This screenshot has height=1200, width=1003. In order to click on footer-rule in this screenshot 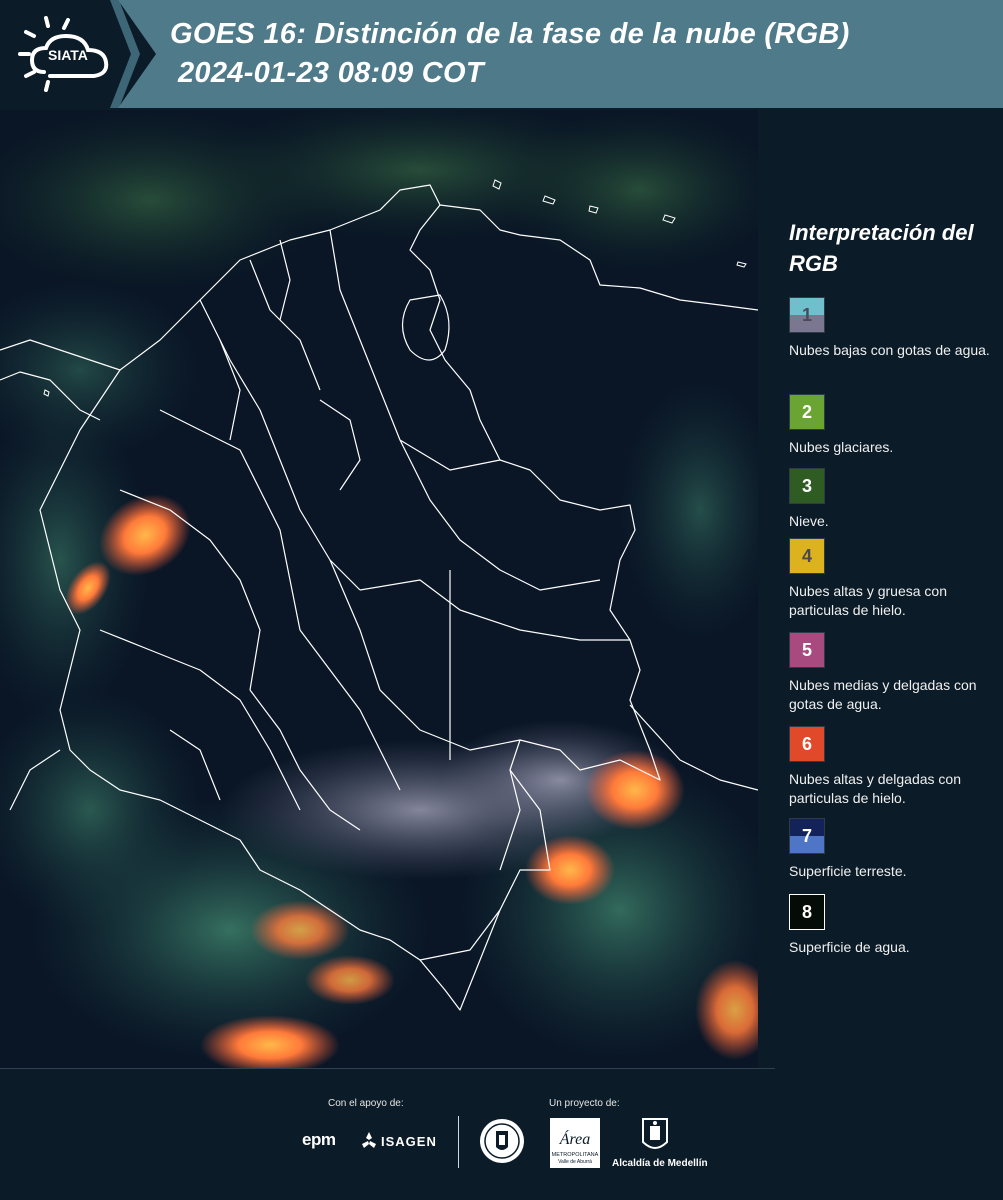, I will do `click(387, 1068)`.